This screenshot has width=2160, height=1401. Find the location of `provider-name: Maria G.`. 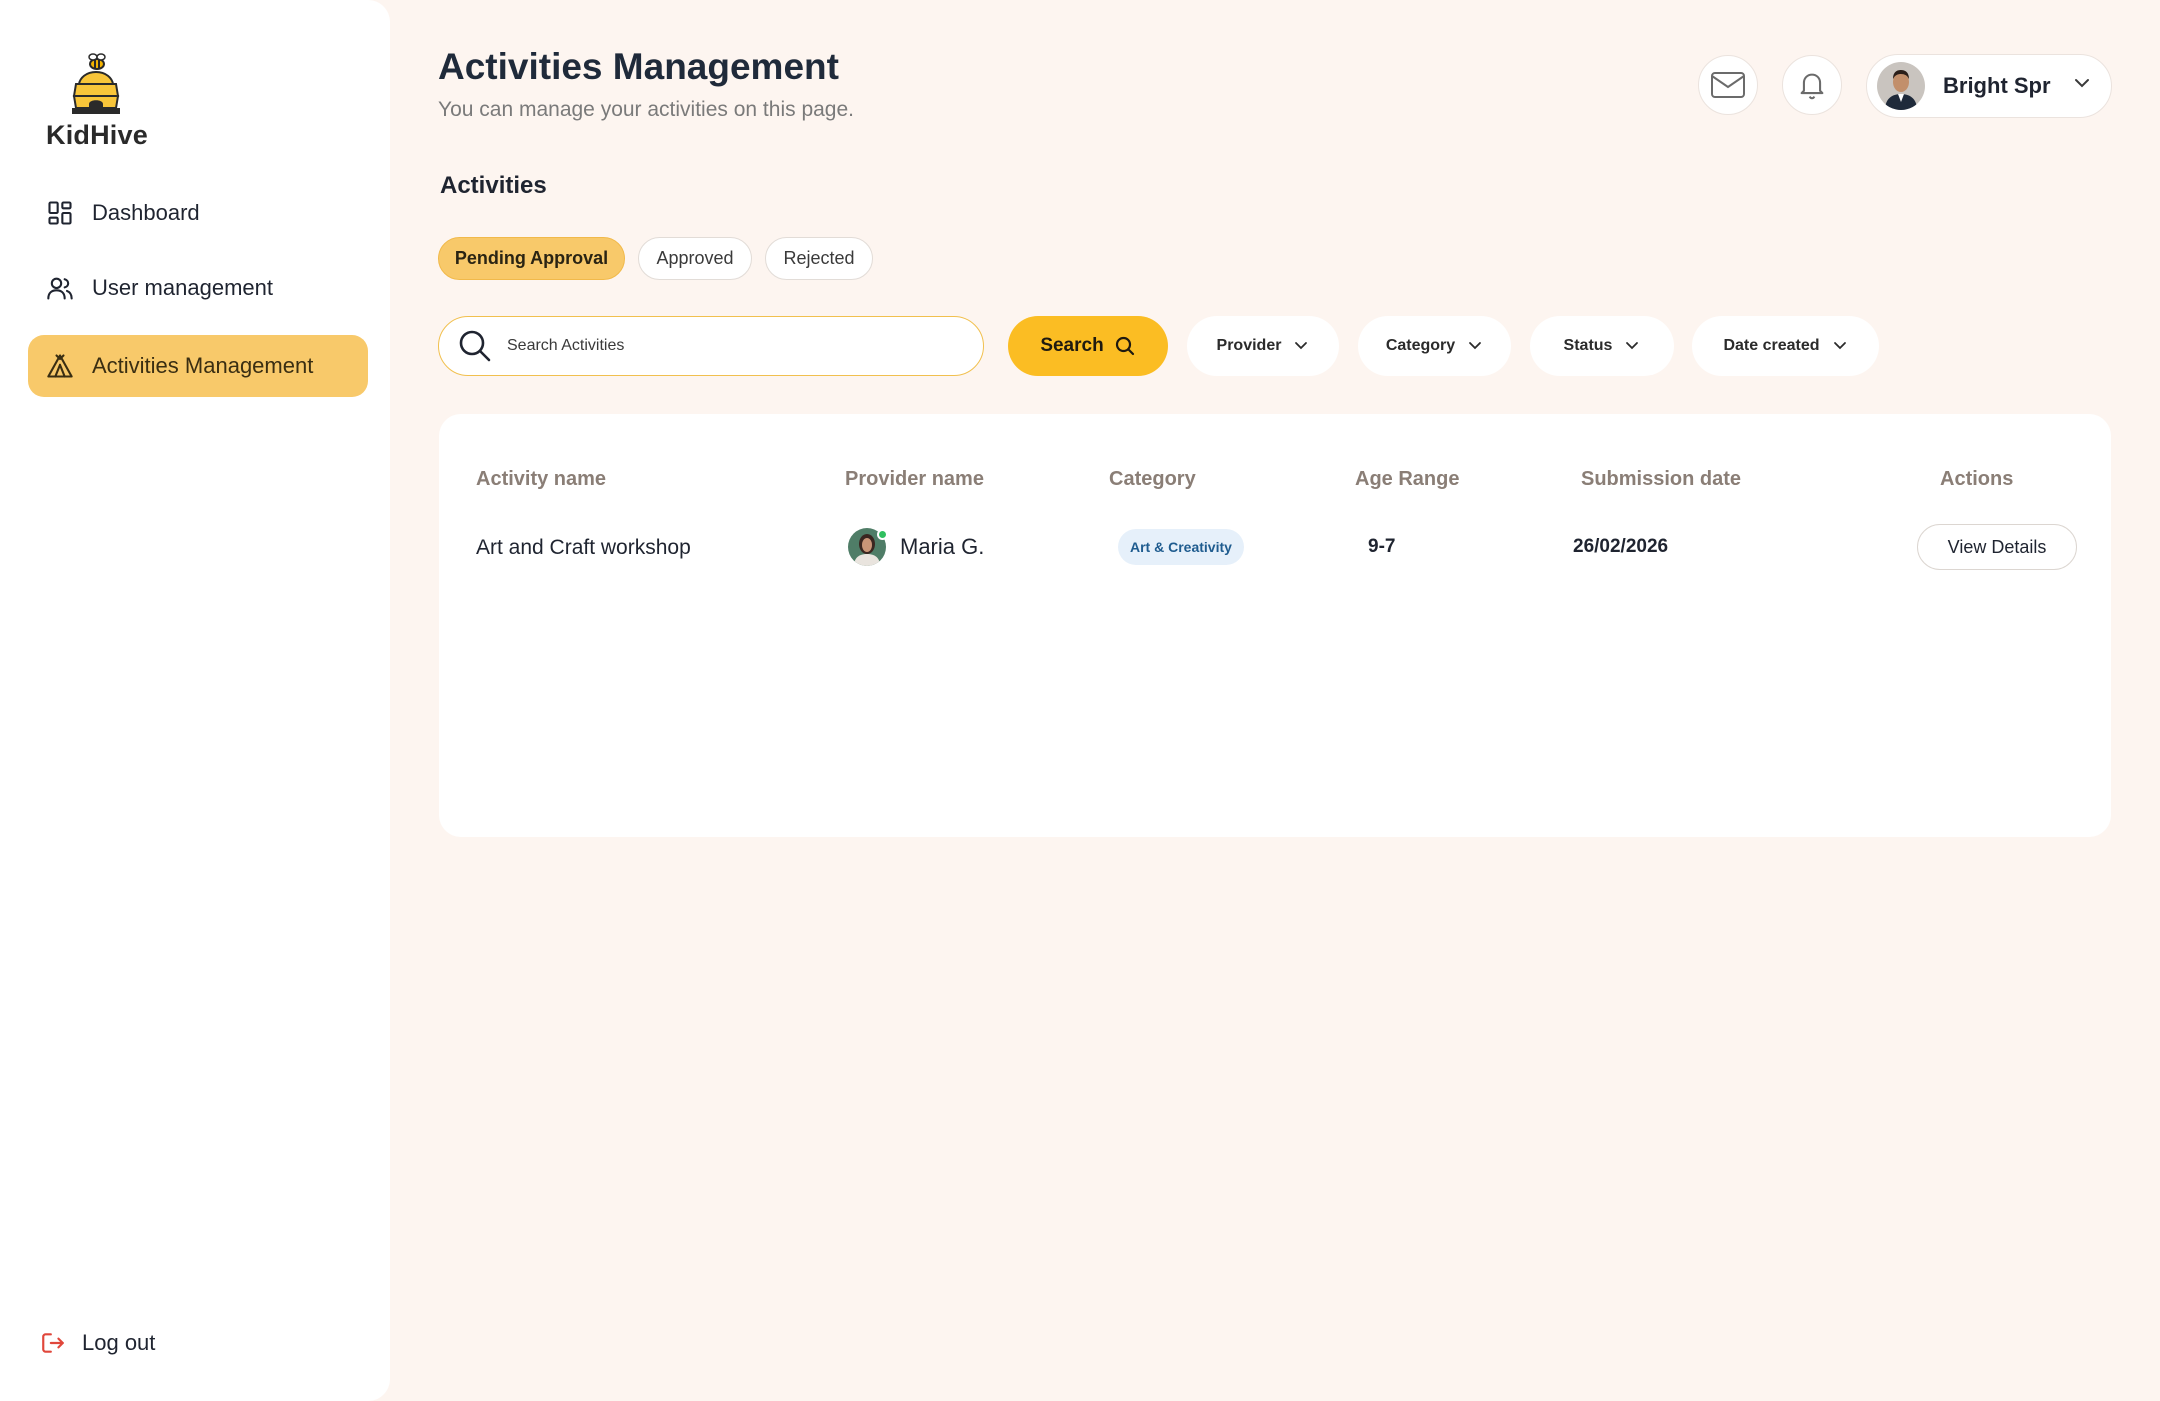

provider-name: Maria G. is located at coordinates (942, 546).